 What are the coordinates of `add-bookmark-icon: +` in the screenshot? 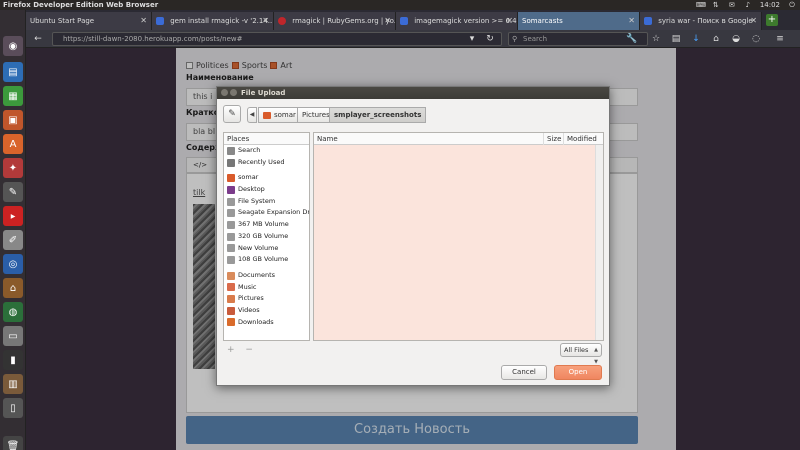 It's located at (231, 350).